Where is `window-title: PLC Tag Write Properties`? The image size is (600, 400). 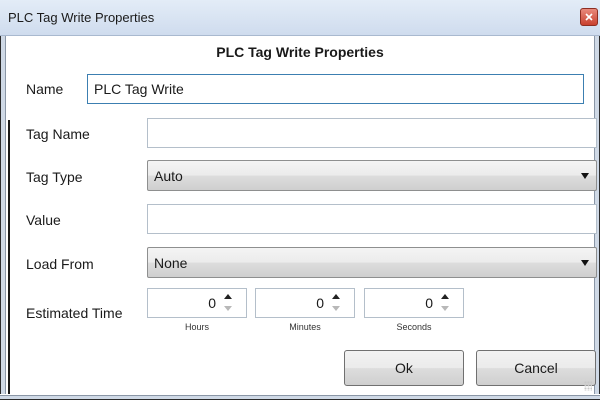 window-title: PLC Tag Write Properties is located at coordinates (81, 17).